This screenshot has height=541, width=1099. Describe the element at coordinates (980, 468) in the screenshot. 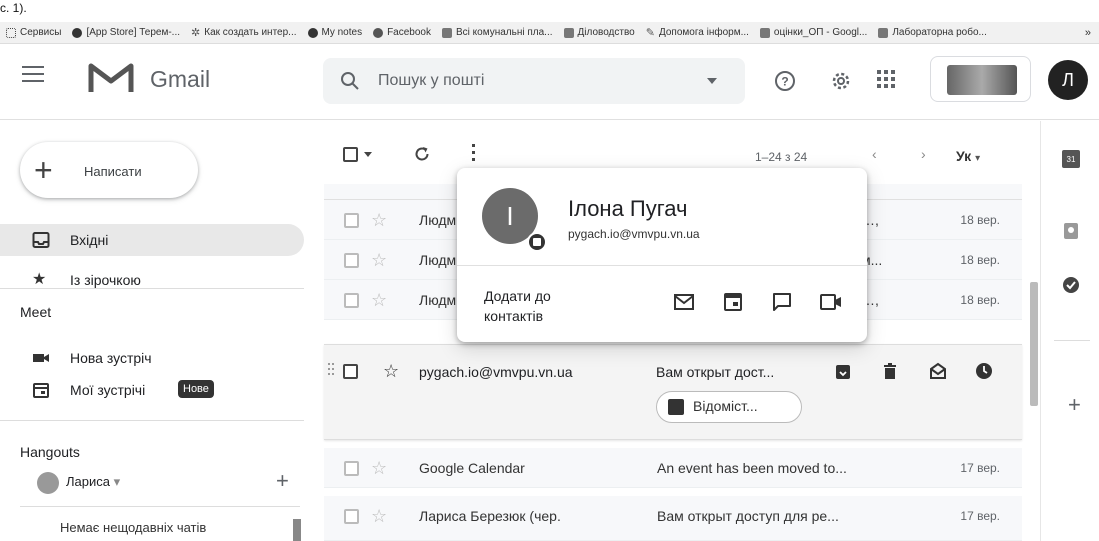

I see `email-date: 17 вер.` at that location.